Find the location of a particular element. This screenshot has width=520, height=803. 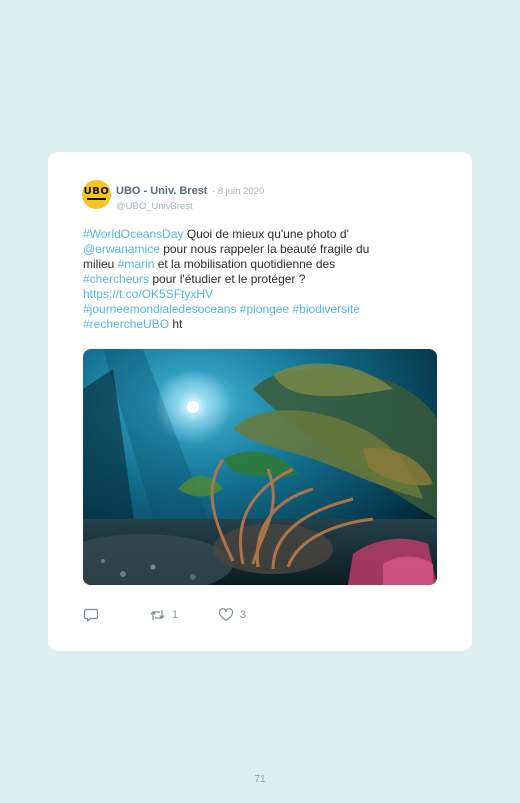

hashtag-link: #rechercheUBO is located at coordinates (126, 324).